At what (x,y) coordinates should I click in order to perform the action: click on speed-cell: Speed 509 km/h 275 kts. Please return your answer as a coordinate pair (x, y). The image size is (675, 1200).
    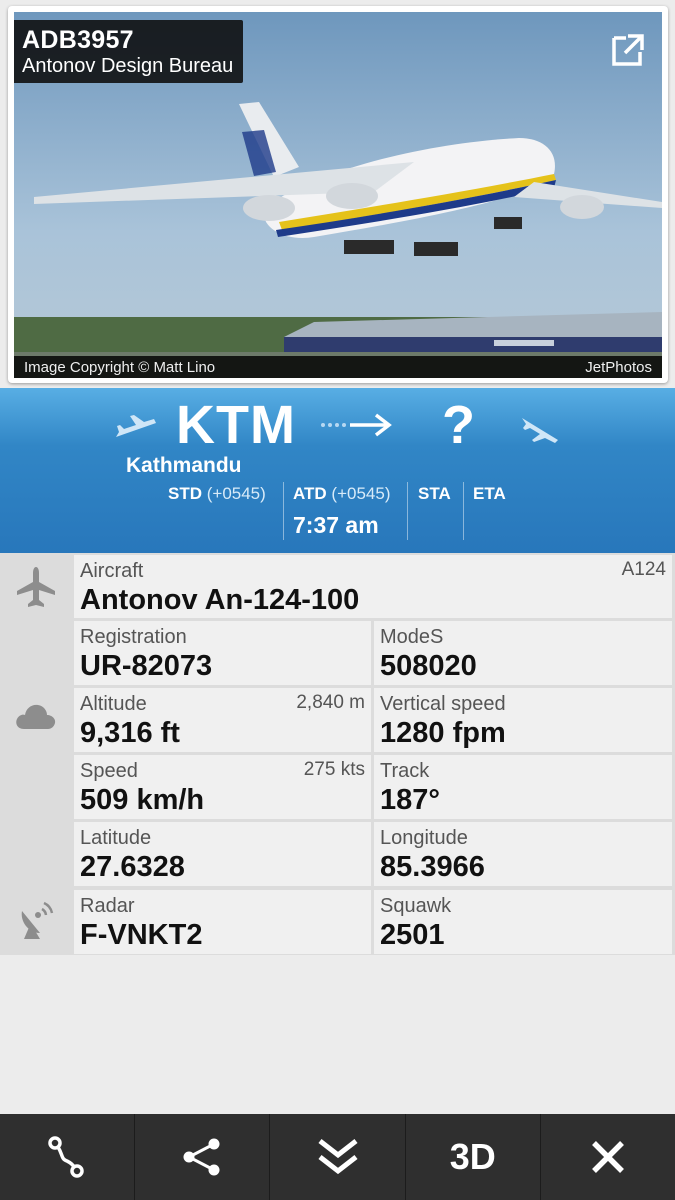
    Looking at the image, I should click on (222, 787).